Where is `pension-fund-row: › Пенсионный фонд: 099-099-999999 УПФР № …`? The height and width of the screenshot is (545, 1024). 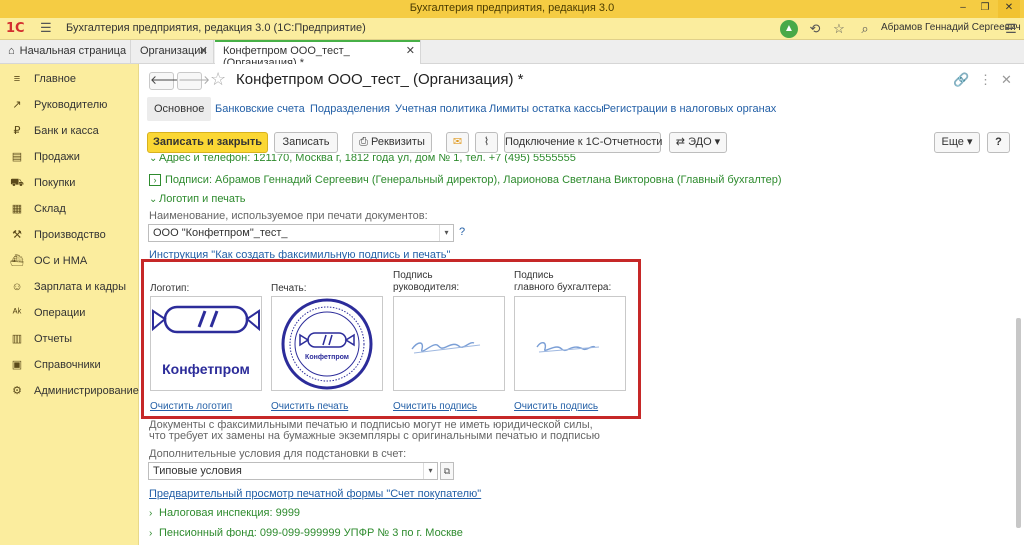 pension-fund-row: › Пенсионный фонд: 099-099-999999 УПФР № … is located at coordinates (306, 532).